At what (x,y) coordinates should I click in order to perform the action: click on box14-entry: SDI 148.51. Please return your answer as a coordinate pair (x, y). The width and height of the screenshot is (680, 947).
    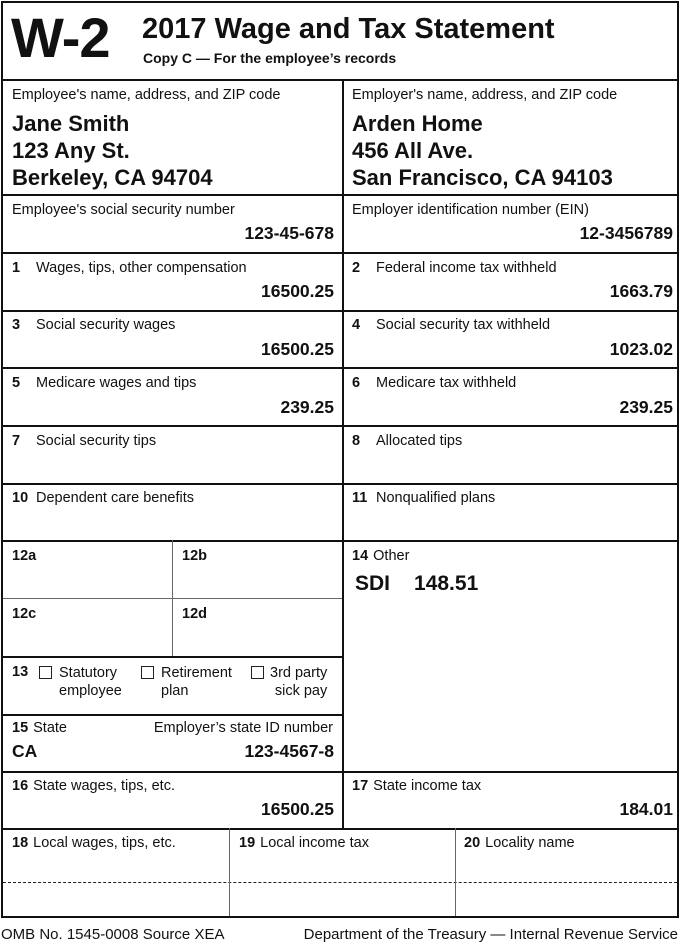
    Looking at the image, I should click on (416, 584).